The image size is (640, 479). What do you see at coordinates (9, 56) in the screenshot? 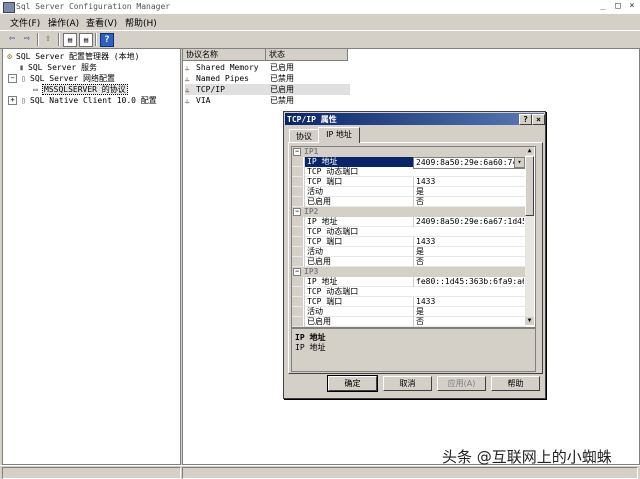
I see `server-tools-icon: ⚙` at bounding box center [9, 56].